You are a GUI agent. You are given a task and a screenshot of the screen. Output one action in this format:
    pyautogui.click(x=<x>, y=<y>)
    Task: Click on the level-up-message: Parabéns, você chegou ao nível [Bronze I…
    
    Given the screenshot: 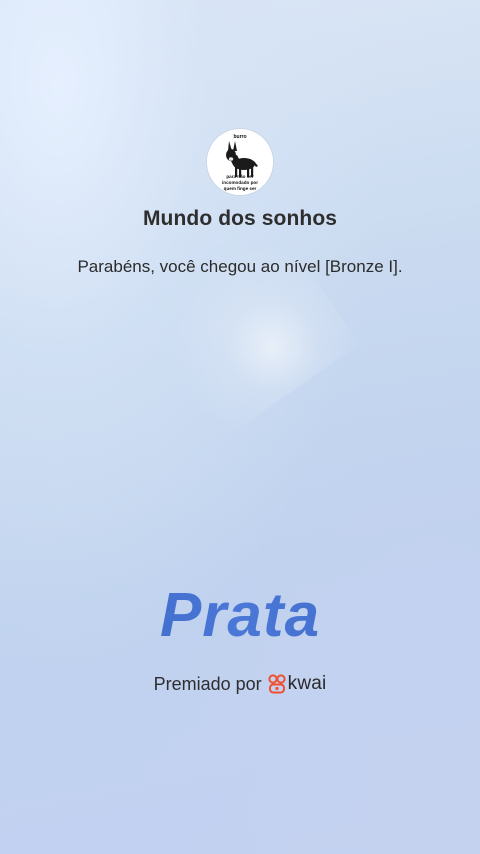 What is the action you would take?
    pyautogui.click(x=240, y=266)
    